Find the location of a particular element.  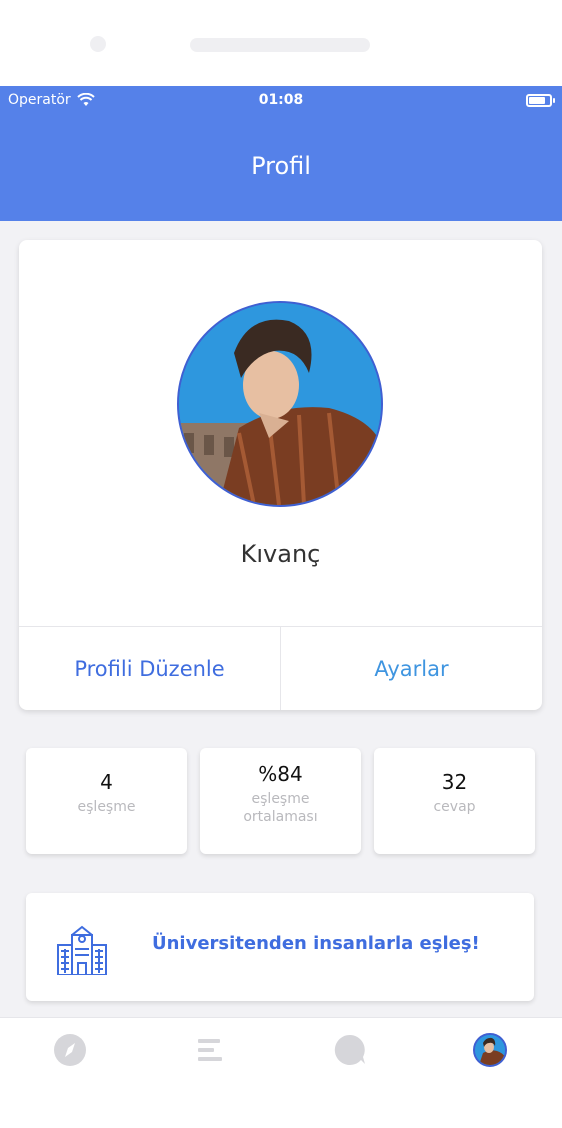

menu-lines-icon is located at coordinates (210, 1050).